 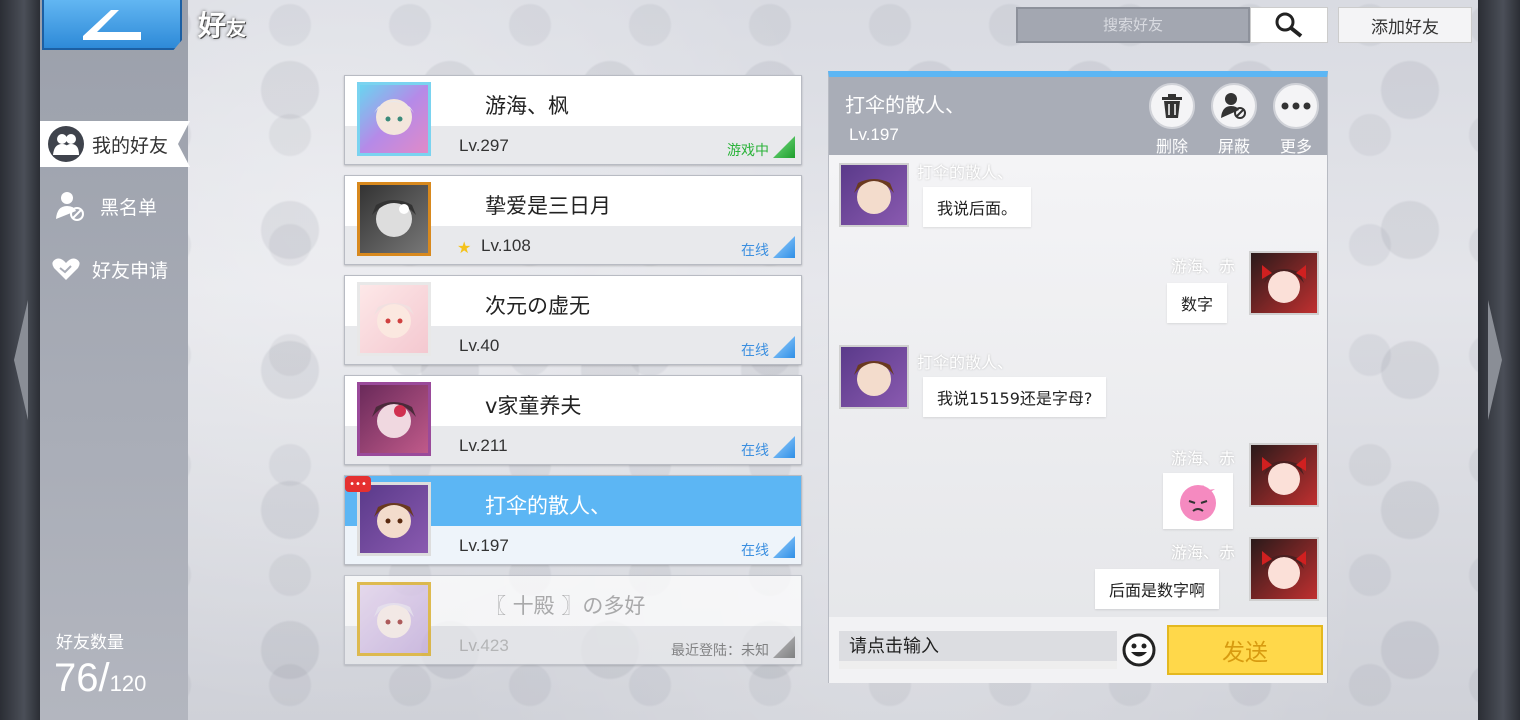 I want to click on message-bubble: 我说后面。, so click(x=977, y=207).